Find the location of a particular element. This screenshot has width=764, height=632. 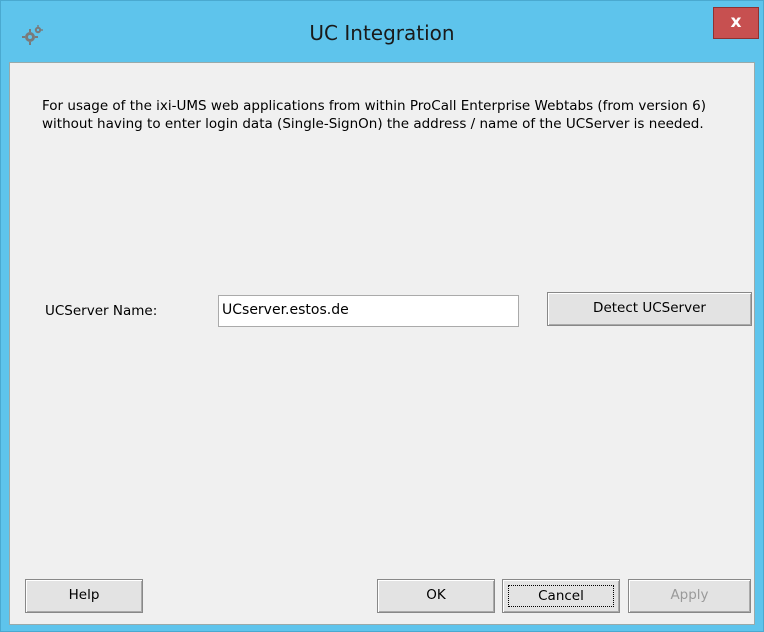

server-name-label: UCServer Name: is located at coordinates (101, 311).